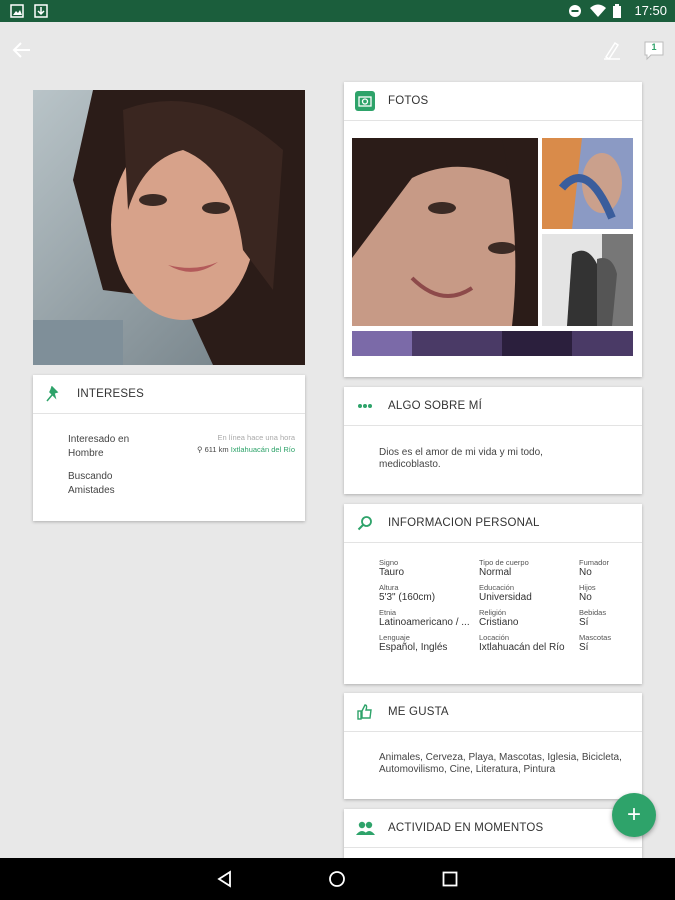 The image size is (675, 900). I want to click on activity-card: ACTIVIDAD EN MOMENTOS, so click(493, 833).